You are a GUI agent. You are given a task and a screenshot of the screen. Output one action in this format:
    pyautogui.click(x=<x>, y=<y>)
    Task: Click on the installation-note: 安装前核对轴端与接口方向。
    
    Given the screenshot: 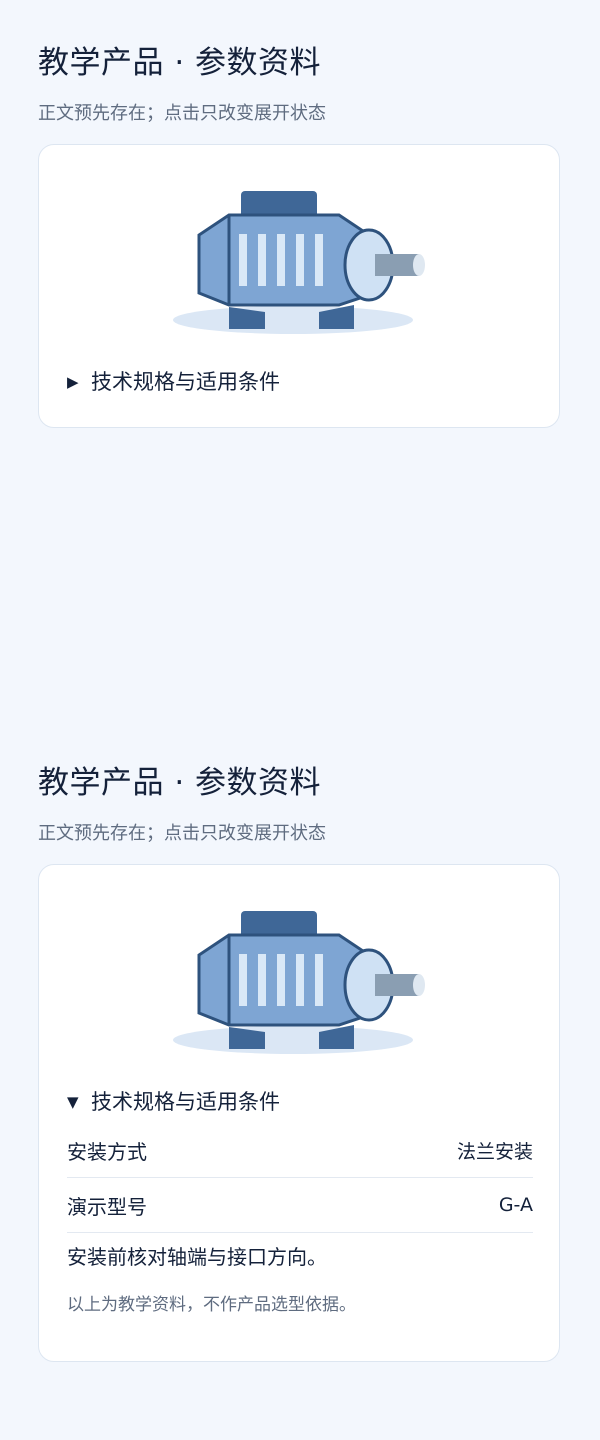 What is the action you would take?
    pyautogui.click(x=197, y=1257)
    